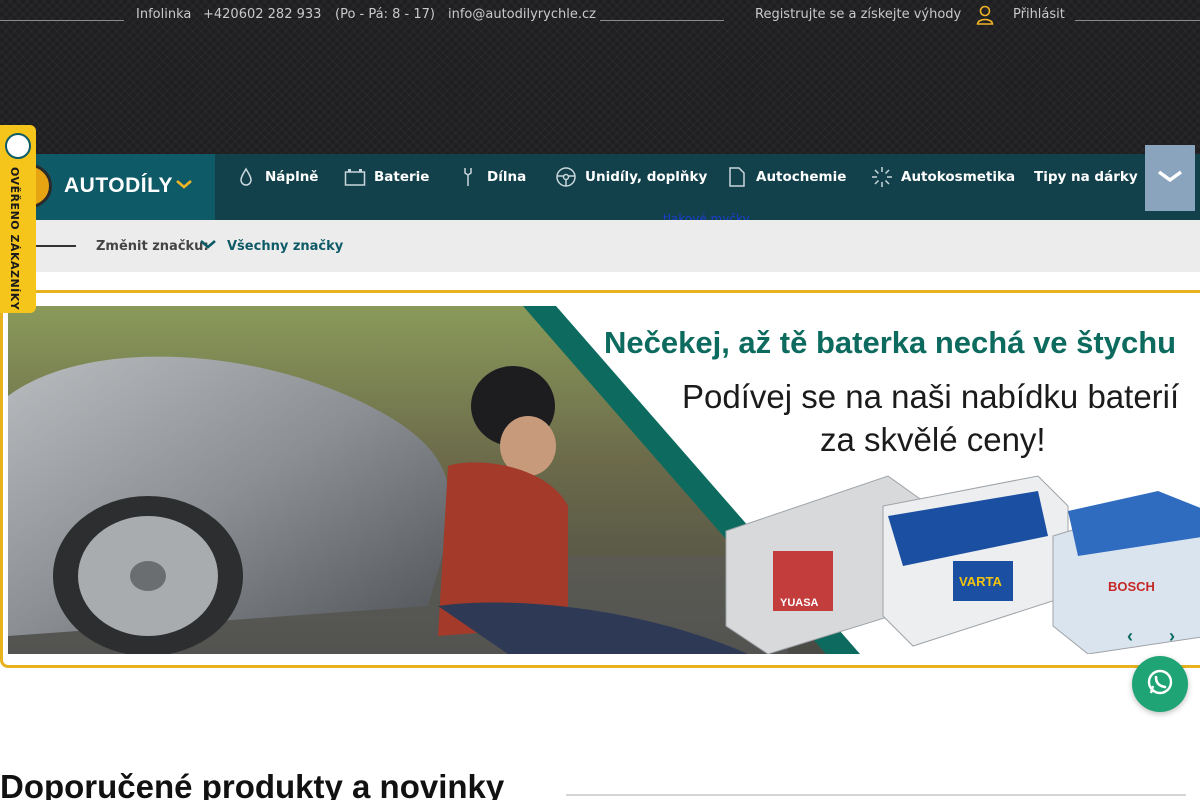  Describe the element at coordinates (933, 439) in the screenshot. I see `banner-subtitle-line2: za skvělé ceny!` at that location.